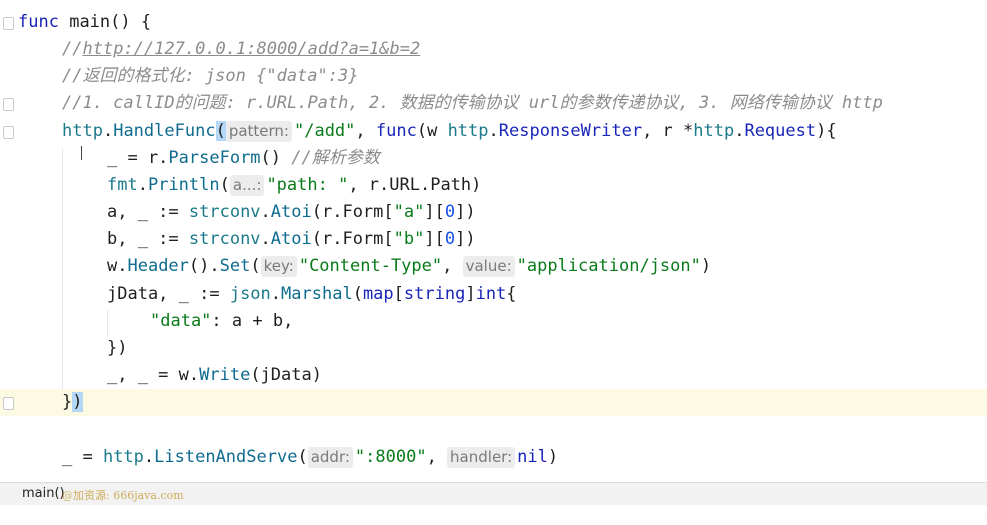 The width and height of the screenshot is (987, 525). I want to click on watermark: @加资源: 666java.com, so click(123, 495).